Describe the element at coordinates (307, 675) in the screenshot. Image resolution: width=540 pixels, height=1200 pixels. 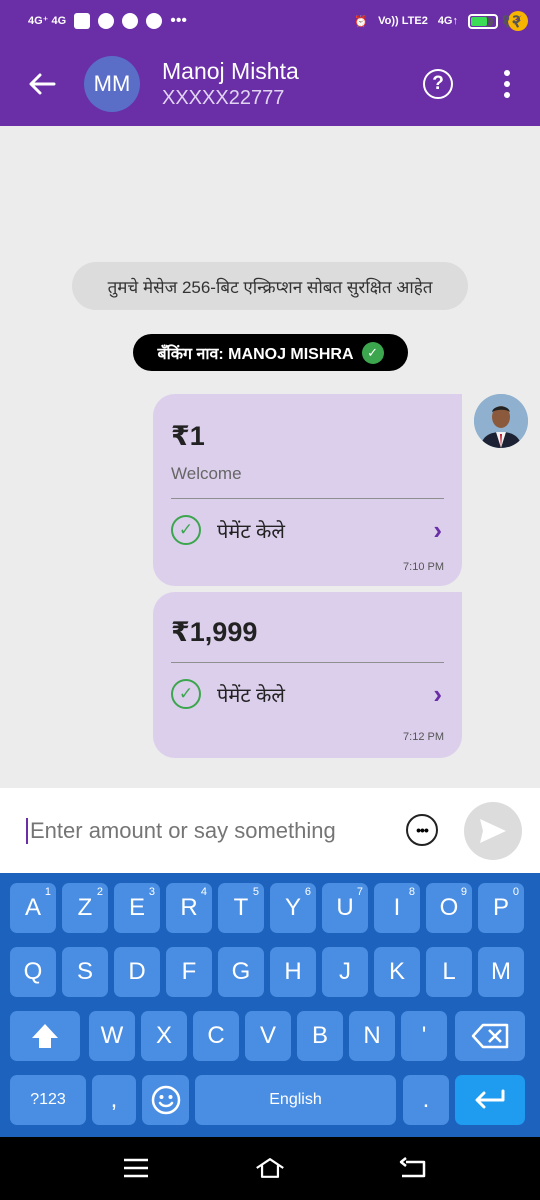
I see `payment-message: ₹1,999 ✓ पेमेंट केले › 7:12 PM` at that location.